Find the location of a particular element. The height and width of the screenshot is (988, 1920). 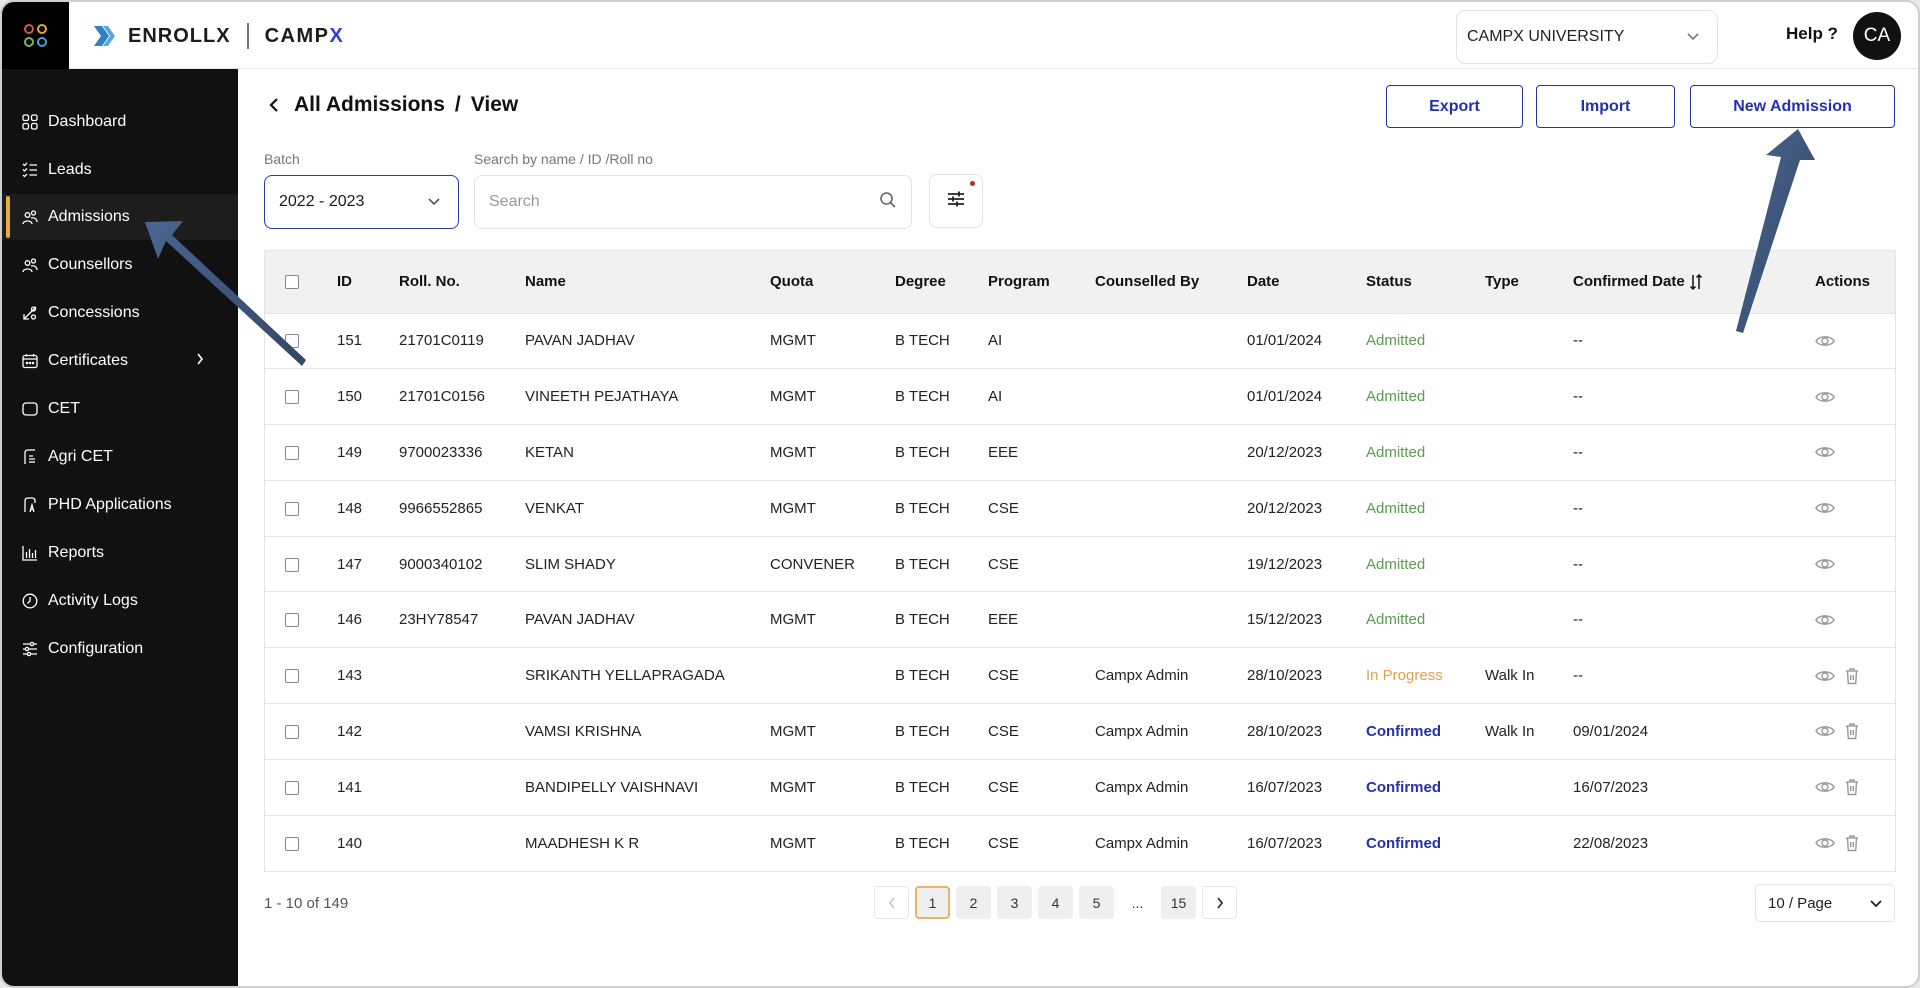

import-button: Import is located at coordinates (1605, 106).